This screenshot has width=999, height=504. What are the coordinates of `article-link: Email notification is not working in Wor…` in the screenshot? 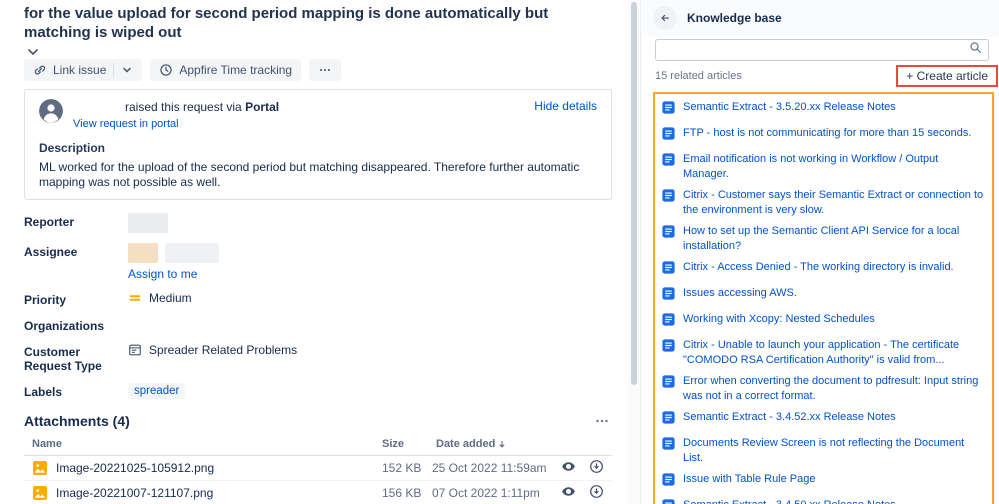 It's located at (834, 167).